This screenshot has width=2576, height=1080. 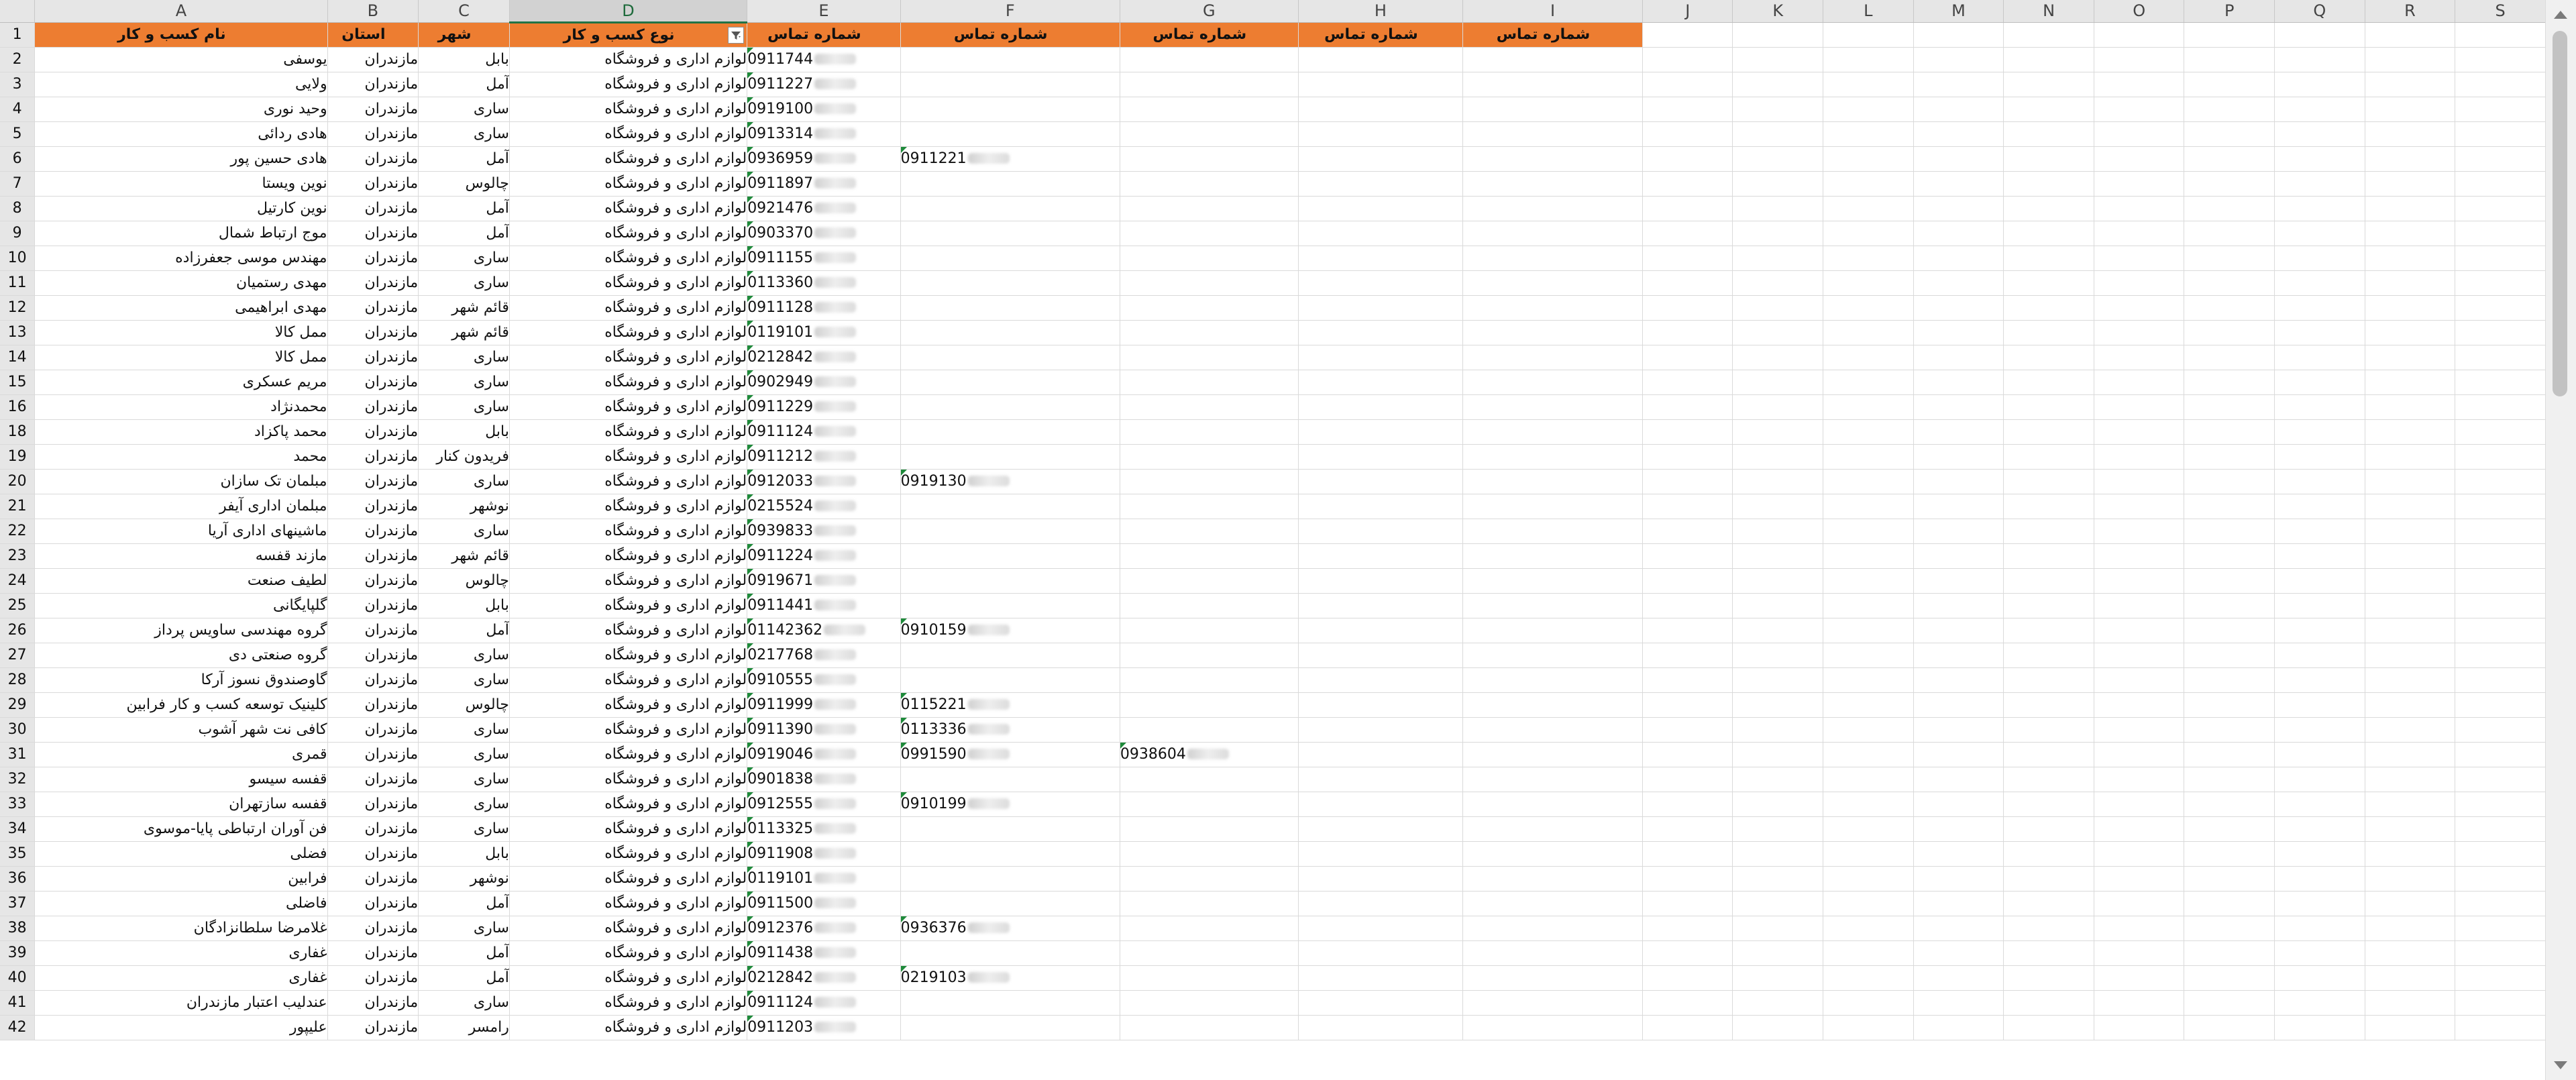 I want to click on column-header-j: J, so click(x=1687, y=12).